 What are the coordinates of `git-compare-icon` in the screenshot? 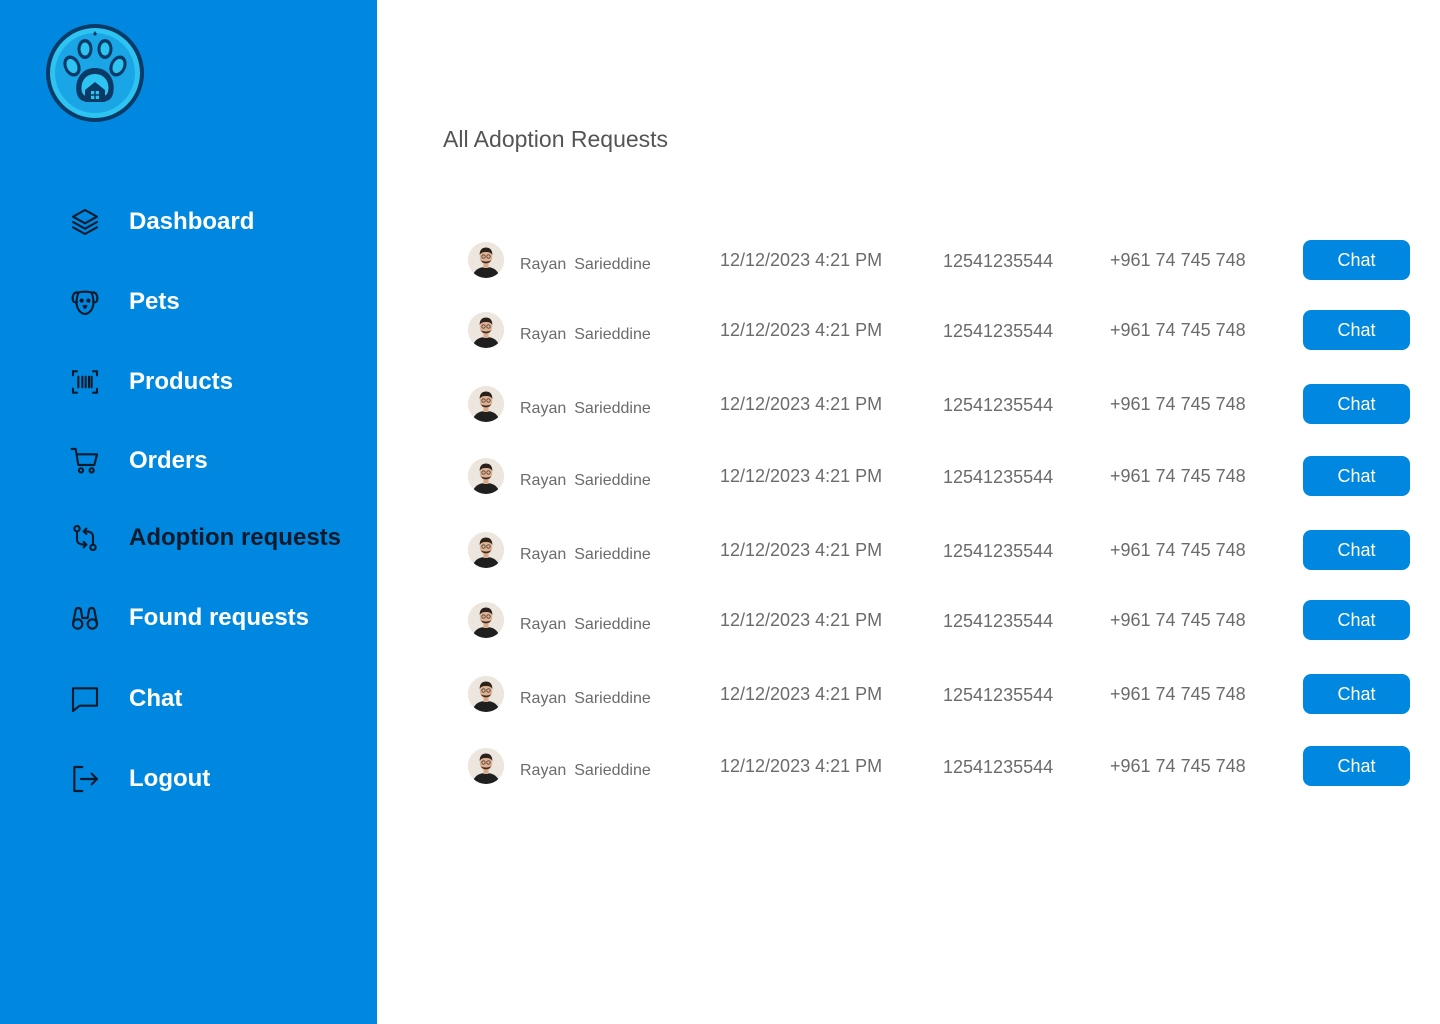 It's located at (85, 538).